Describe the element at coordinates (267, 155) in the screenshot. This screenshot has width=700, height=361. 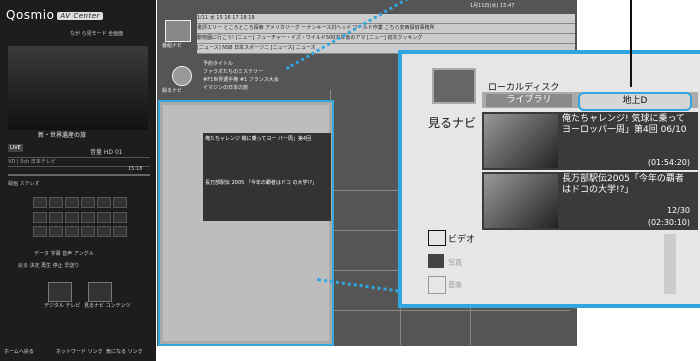
I see `small-item: 俺たちャレンジ 機に乗ってヨー バー周」第4回` at that location.